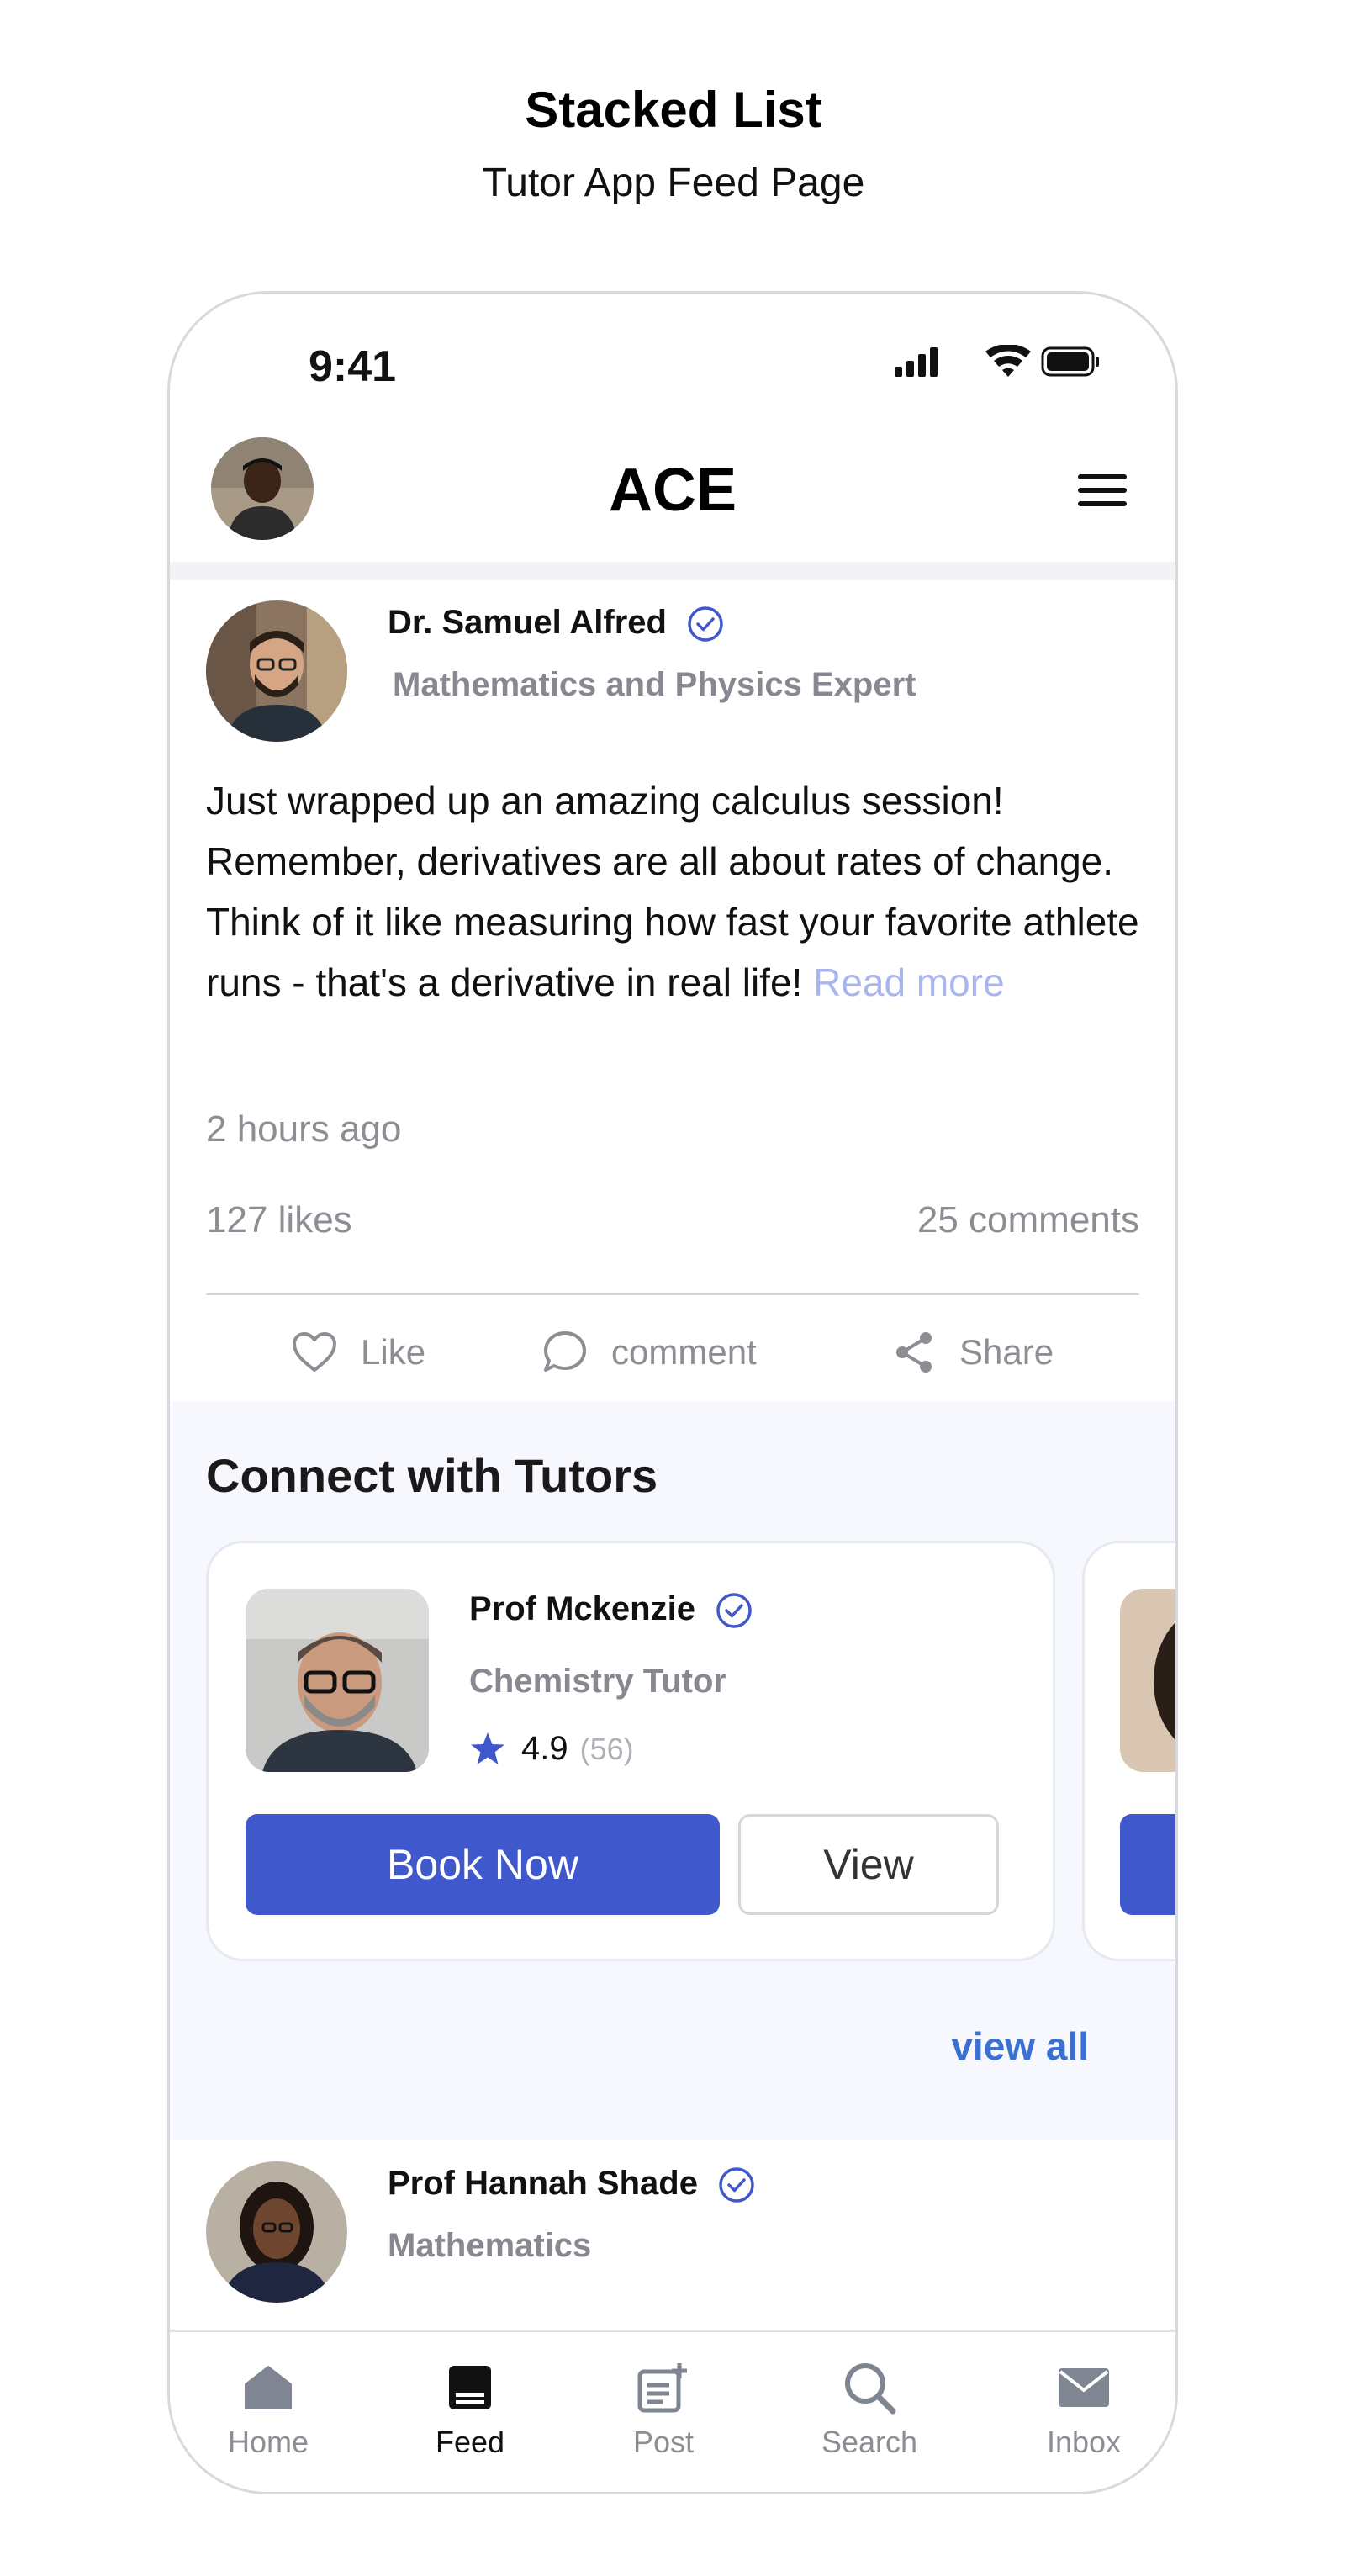 This screenshot has height=2576, width=1347. What do you see at coordinates (432, 1475) in the screenshot?
I see `section-title: Connect with Tutors` at bounding box center [432, 1475].